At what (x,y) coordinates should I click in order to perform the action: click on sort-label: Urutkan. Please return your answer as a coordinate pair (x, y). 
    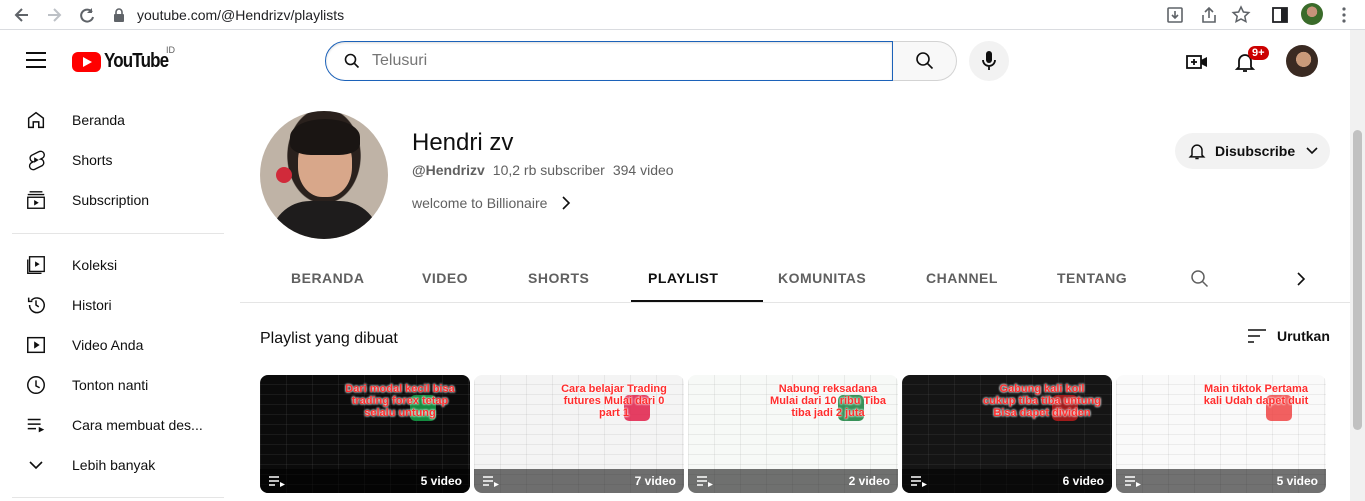
    Looking at the image, I should click on (1303, 336).